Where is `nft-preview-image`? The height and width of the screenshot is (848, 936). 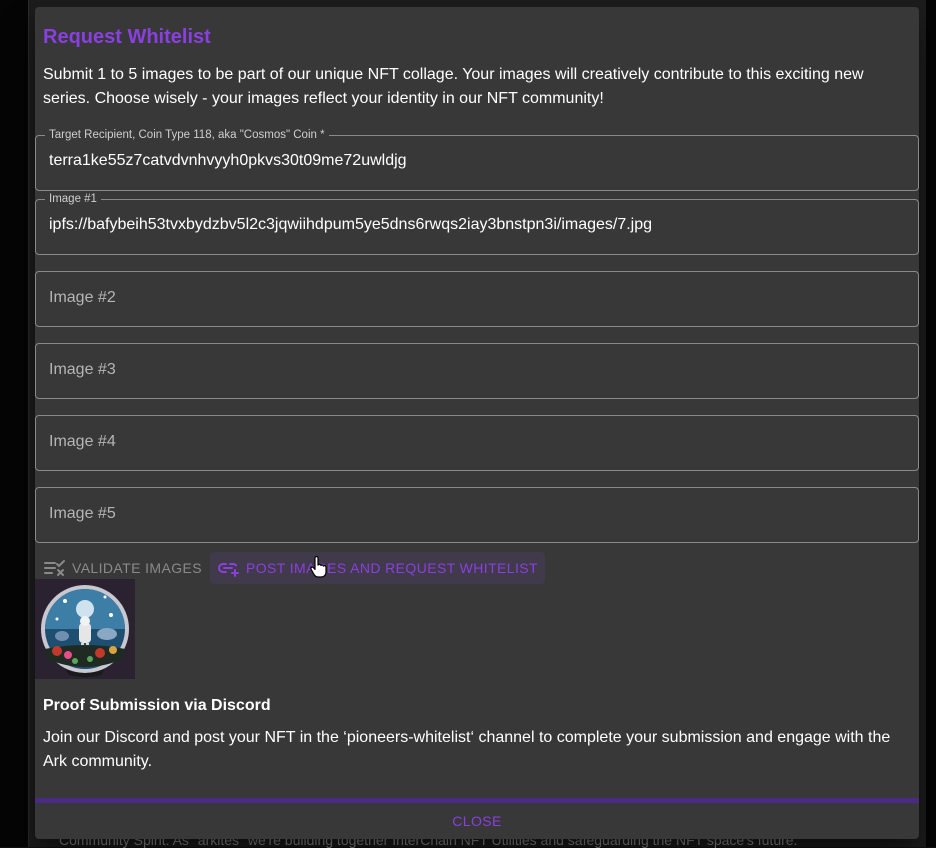 nft-preview-image is located at coordinates (85, 629).